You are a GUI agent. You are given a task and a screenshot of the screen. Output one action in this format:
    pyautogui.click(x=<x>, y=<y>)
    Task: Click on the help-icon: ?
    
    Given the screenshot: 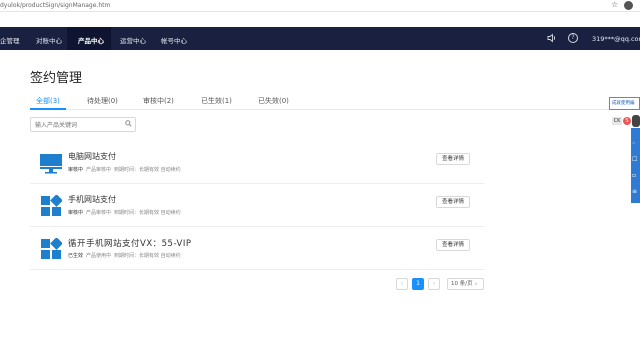 What is the action you would take?
    pyautogui.click(x=573, y=38)
    